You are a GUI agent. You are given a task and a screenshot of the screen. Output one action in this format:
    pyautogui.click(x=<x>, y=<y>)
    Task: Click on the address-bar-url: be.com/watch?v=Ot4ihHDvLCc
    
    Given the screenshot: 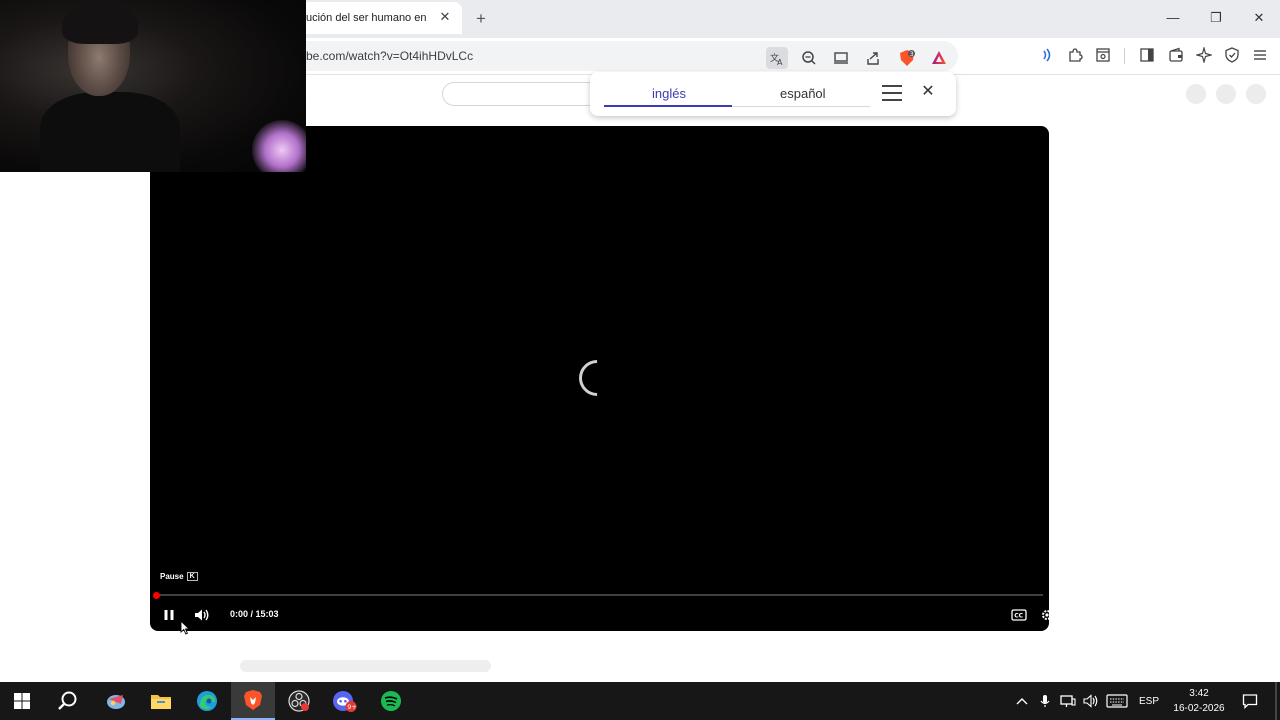 What is the action you would take?
    pyautogui.click(x=390, y=56)
    